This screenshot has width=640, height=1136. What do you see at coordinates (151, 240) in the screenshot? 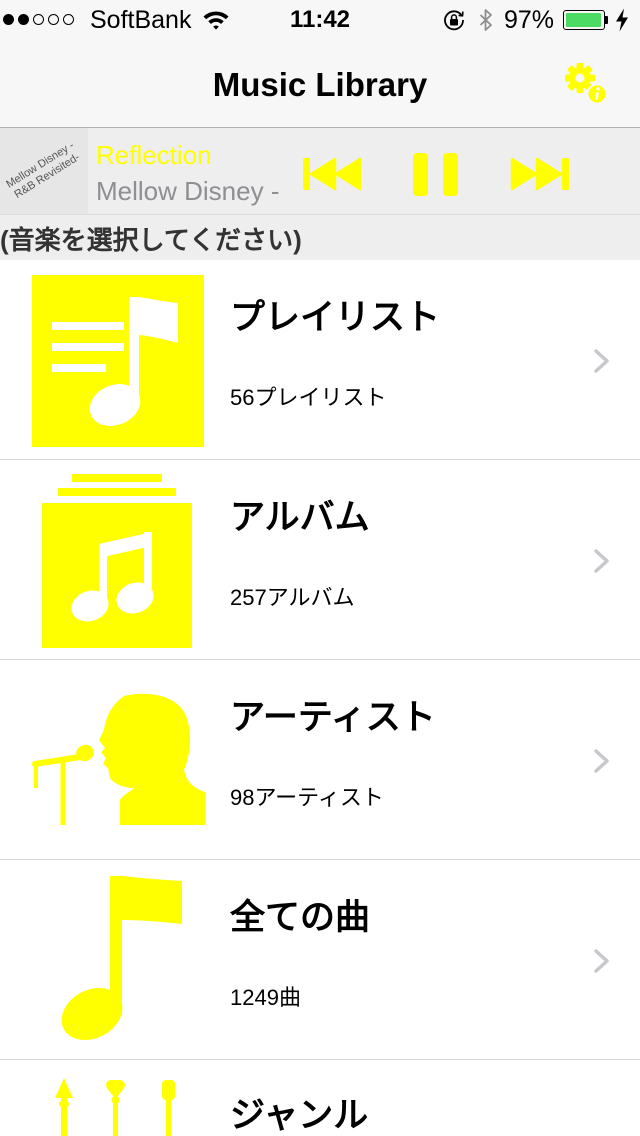
I see `section-header-text: (音楽を選択してください)` at bounding box center [151, 240].